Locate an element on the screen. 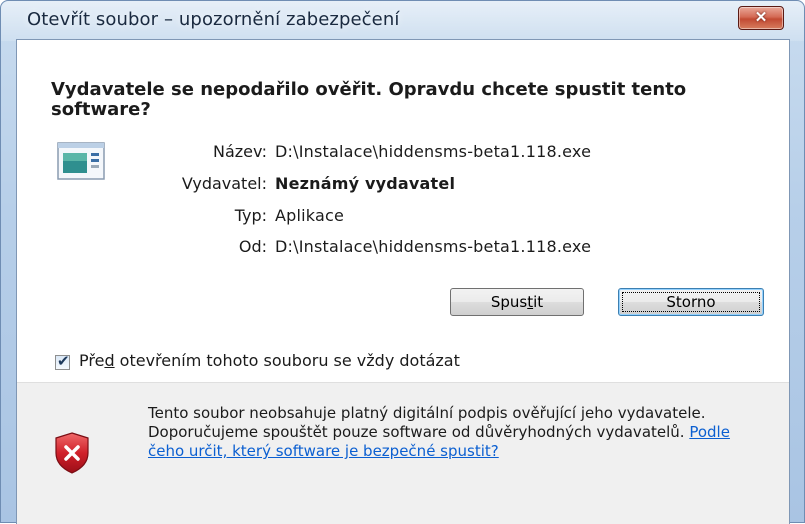  always-ask-checkbox: ✔ is located at coordinates (62, 361).